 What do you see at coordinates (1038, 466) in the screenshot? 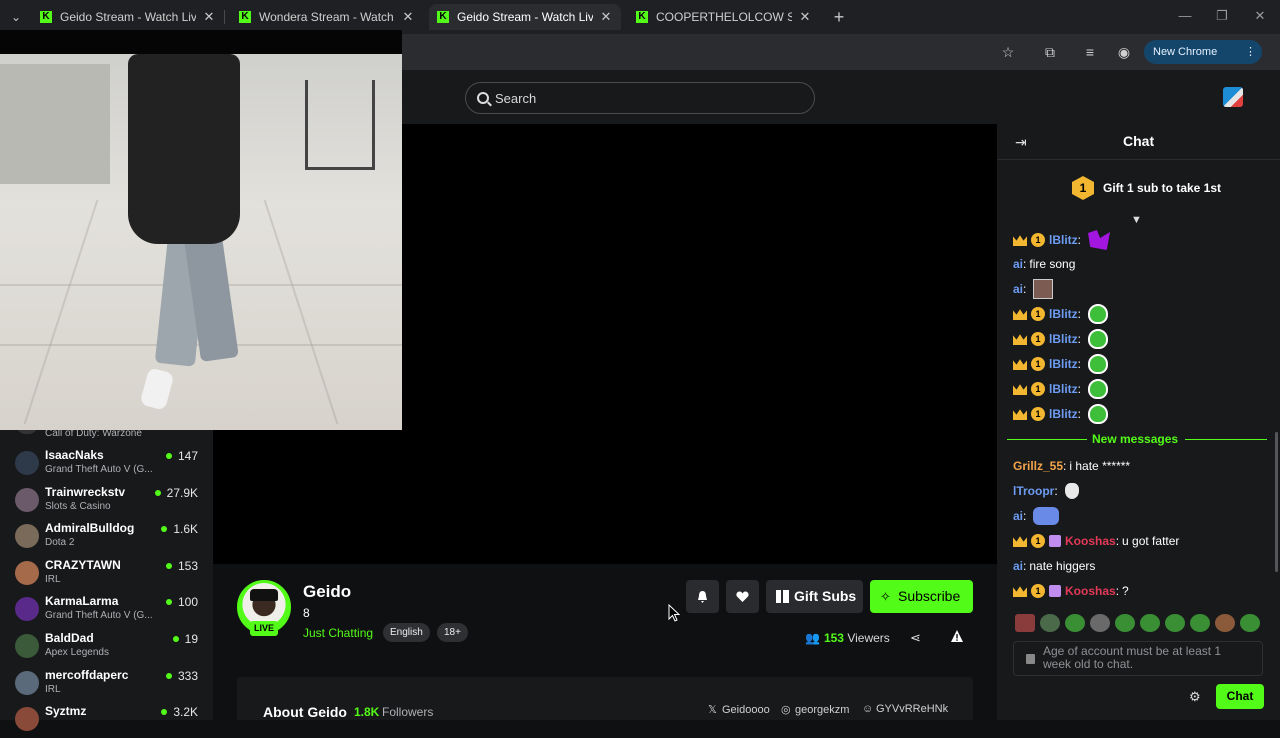
I see `chat-username: Grillz_55` at bounding box center [1038, 466].